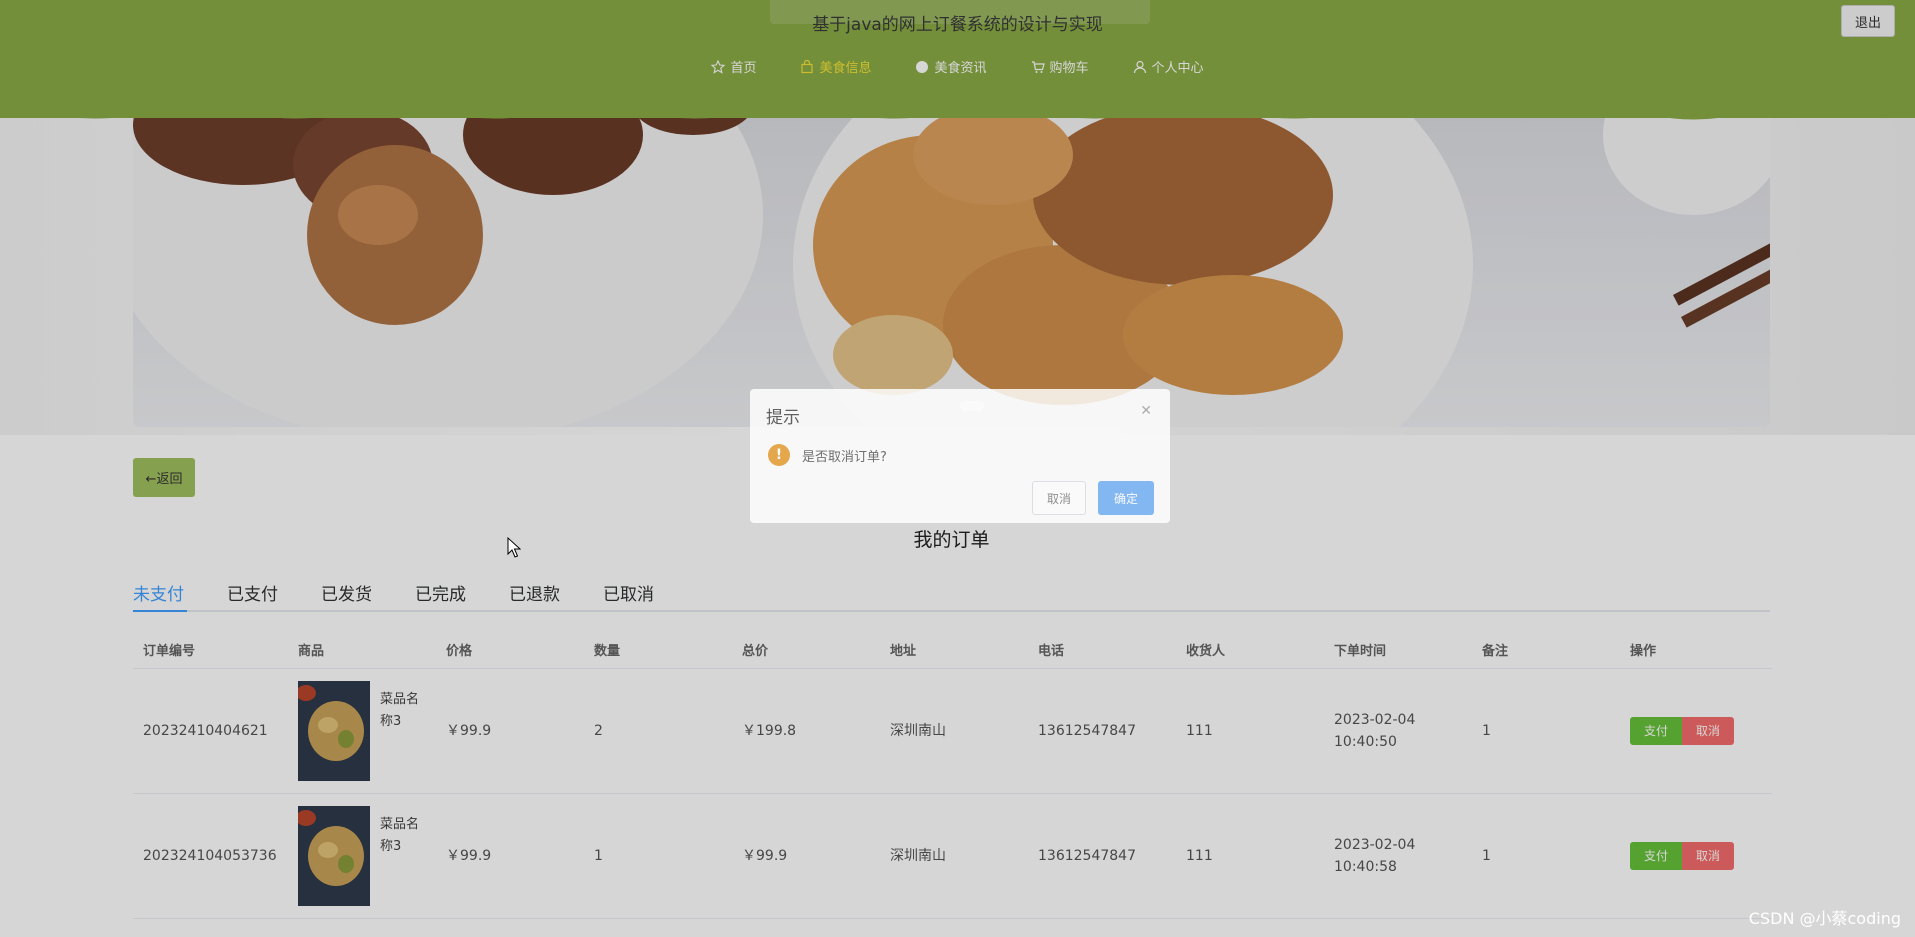  Describe the element at coordinates (779, 455) in the screenshot. I see `warning-icon: !` at that location.